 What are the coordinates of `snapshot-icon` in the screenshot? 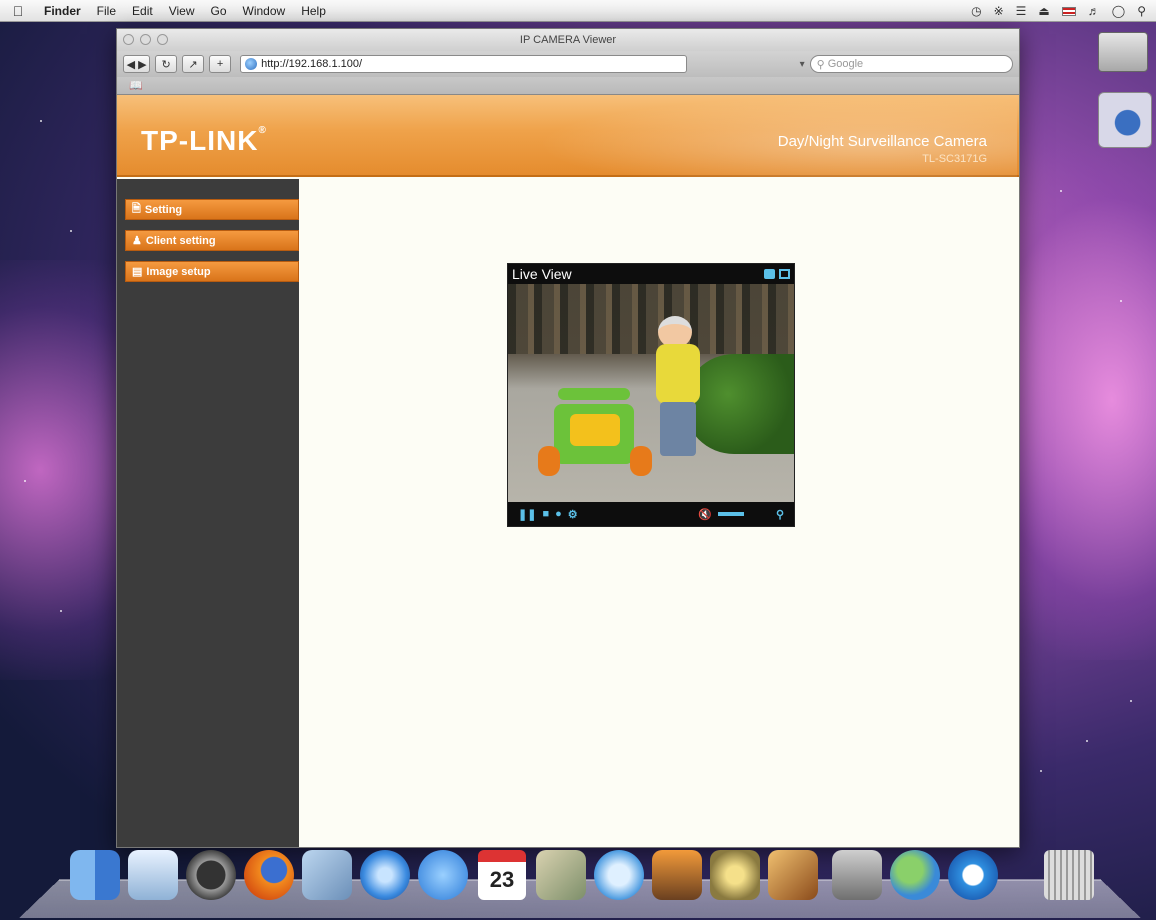 It's located at (769, 274).